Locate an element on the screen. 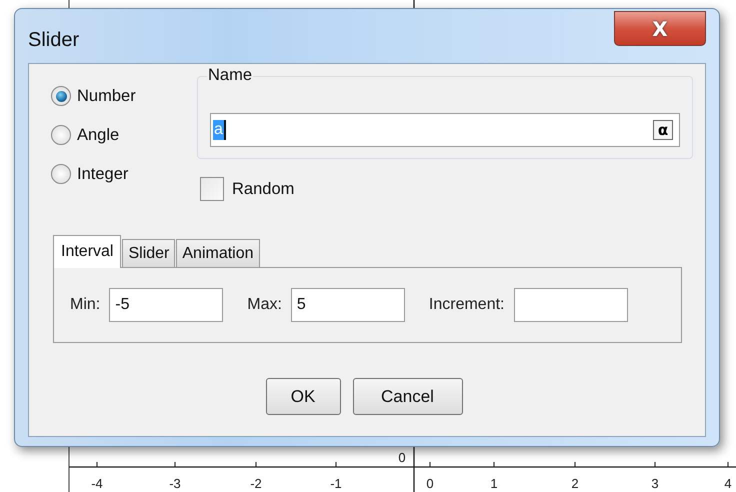 Image resolution: width=736 pixels, height=492 pixels. axis-label: -3 is located at coordinates (175, 483).